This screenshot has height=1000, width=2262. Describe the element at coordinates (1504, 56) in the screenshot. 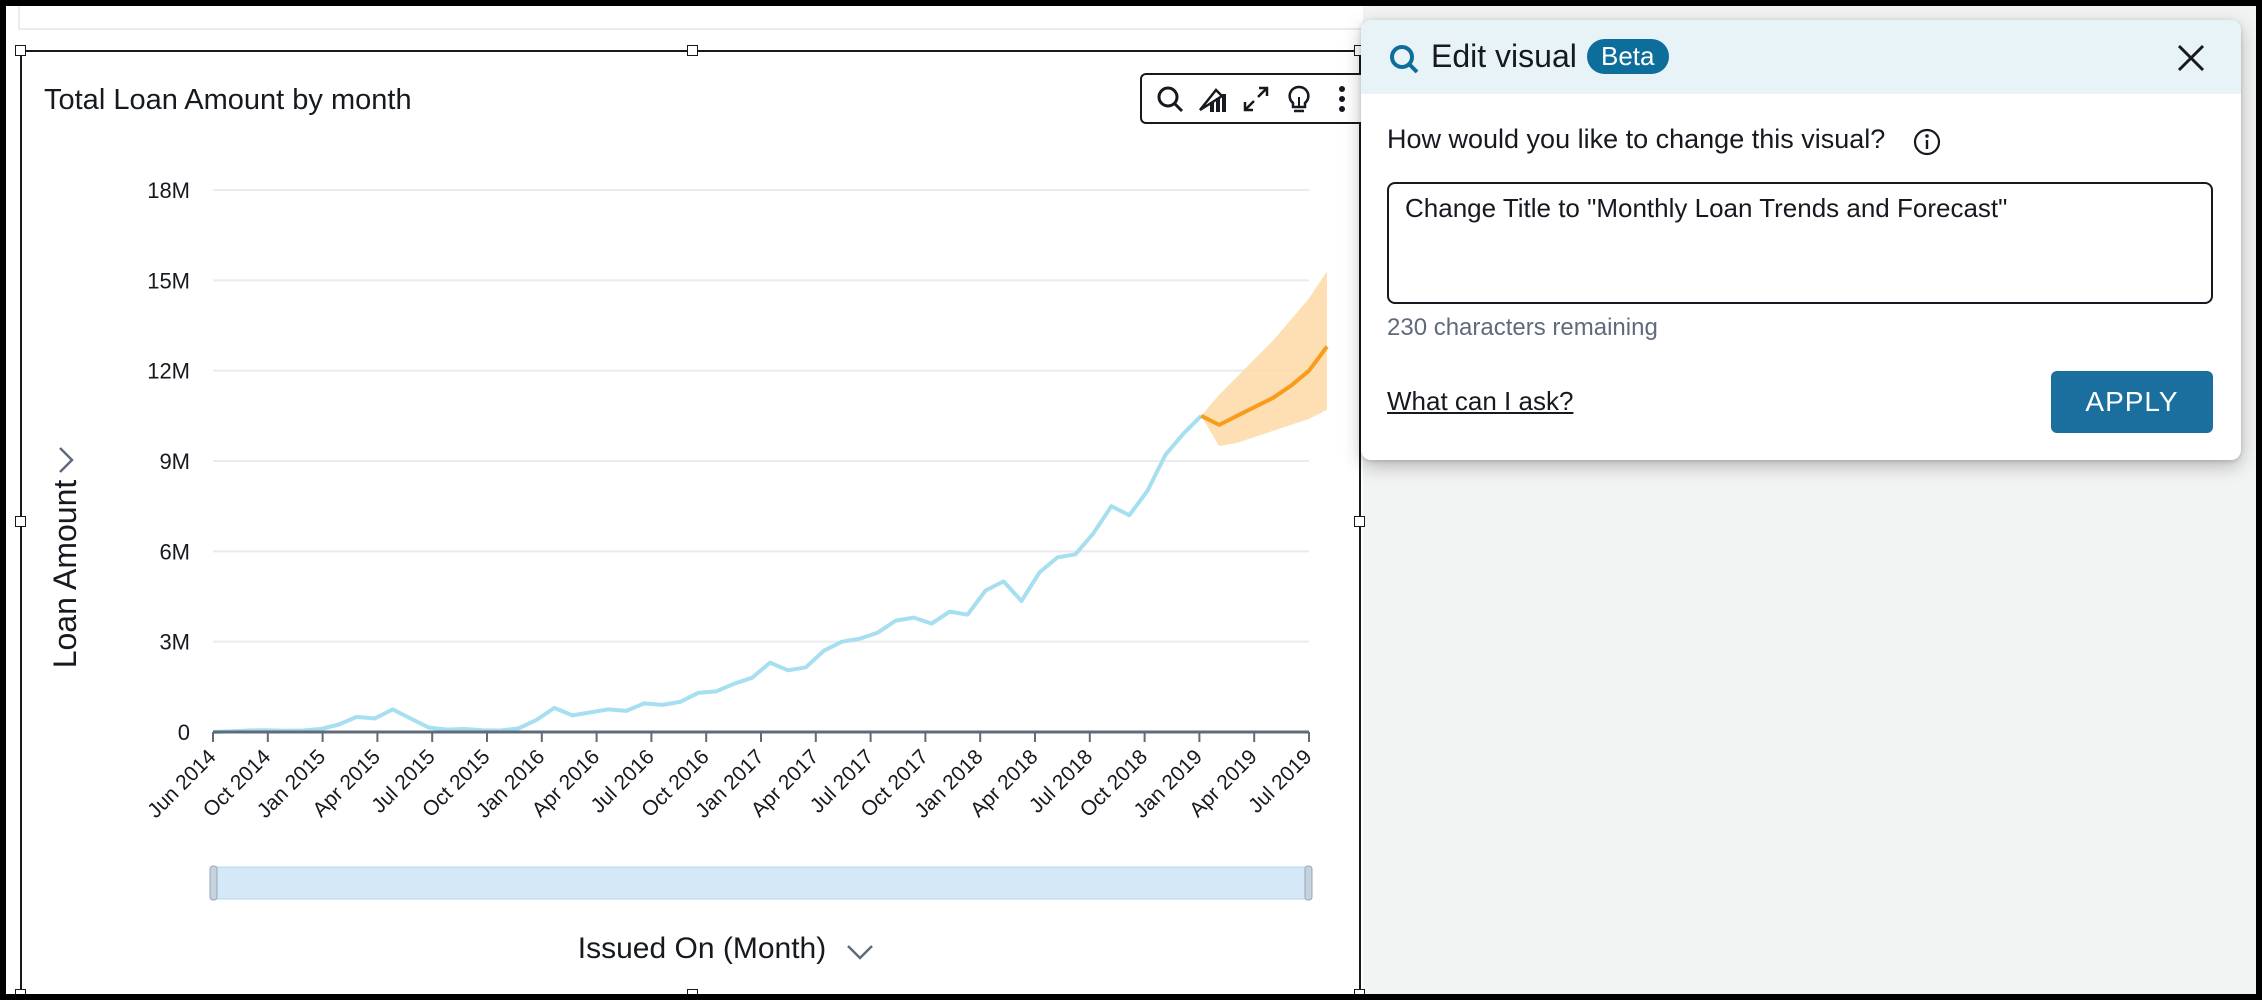

I see `panel-title: Edit visual` at that location.